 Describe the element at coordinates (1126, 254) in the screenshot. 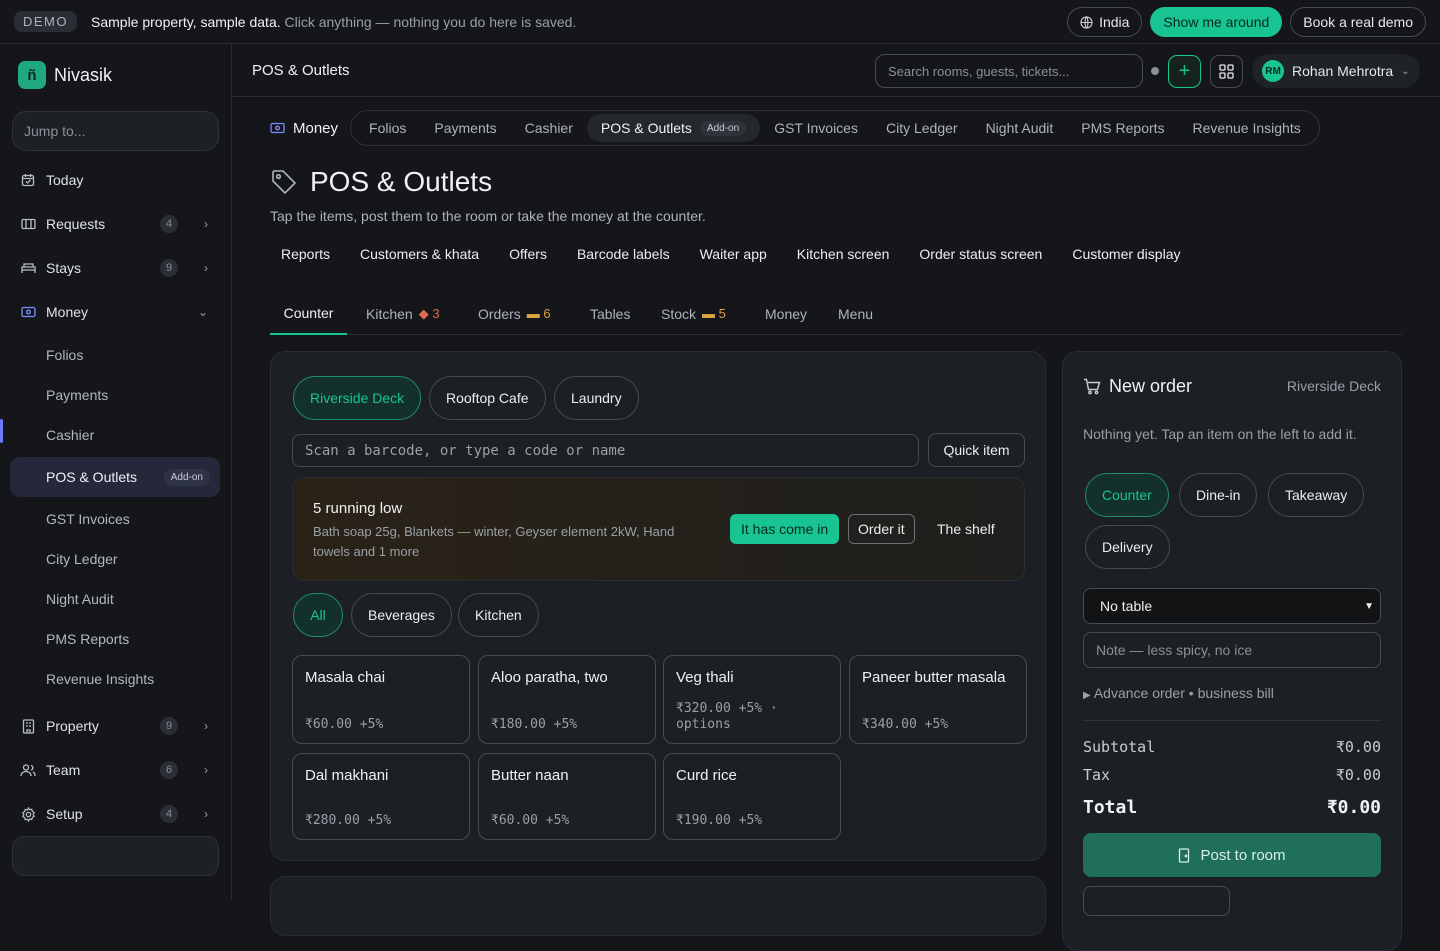

I see `link-customer-display: Customer display` at that location.